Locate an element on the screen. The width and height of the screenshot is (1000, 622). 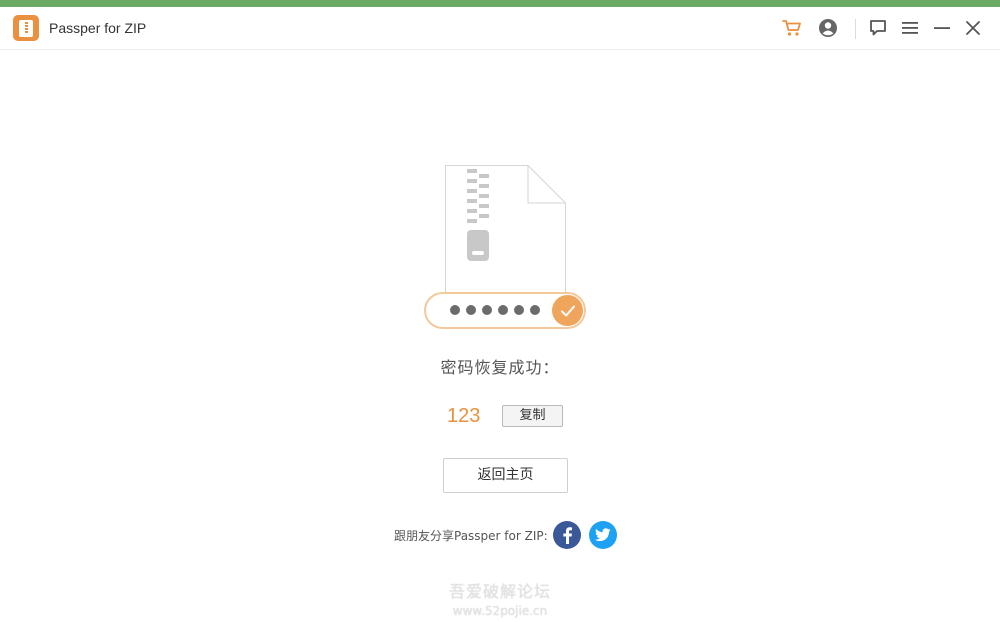
close-icon is located at coordinates (973, 28).